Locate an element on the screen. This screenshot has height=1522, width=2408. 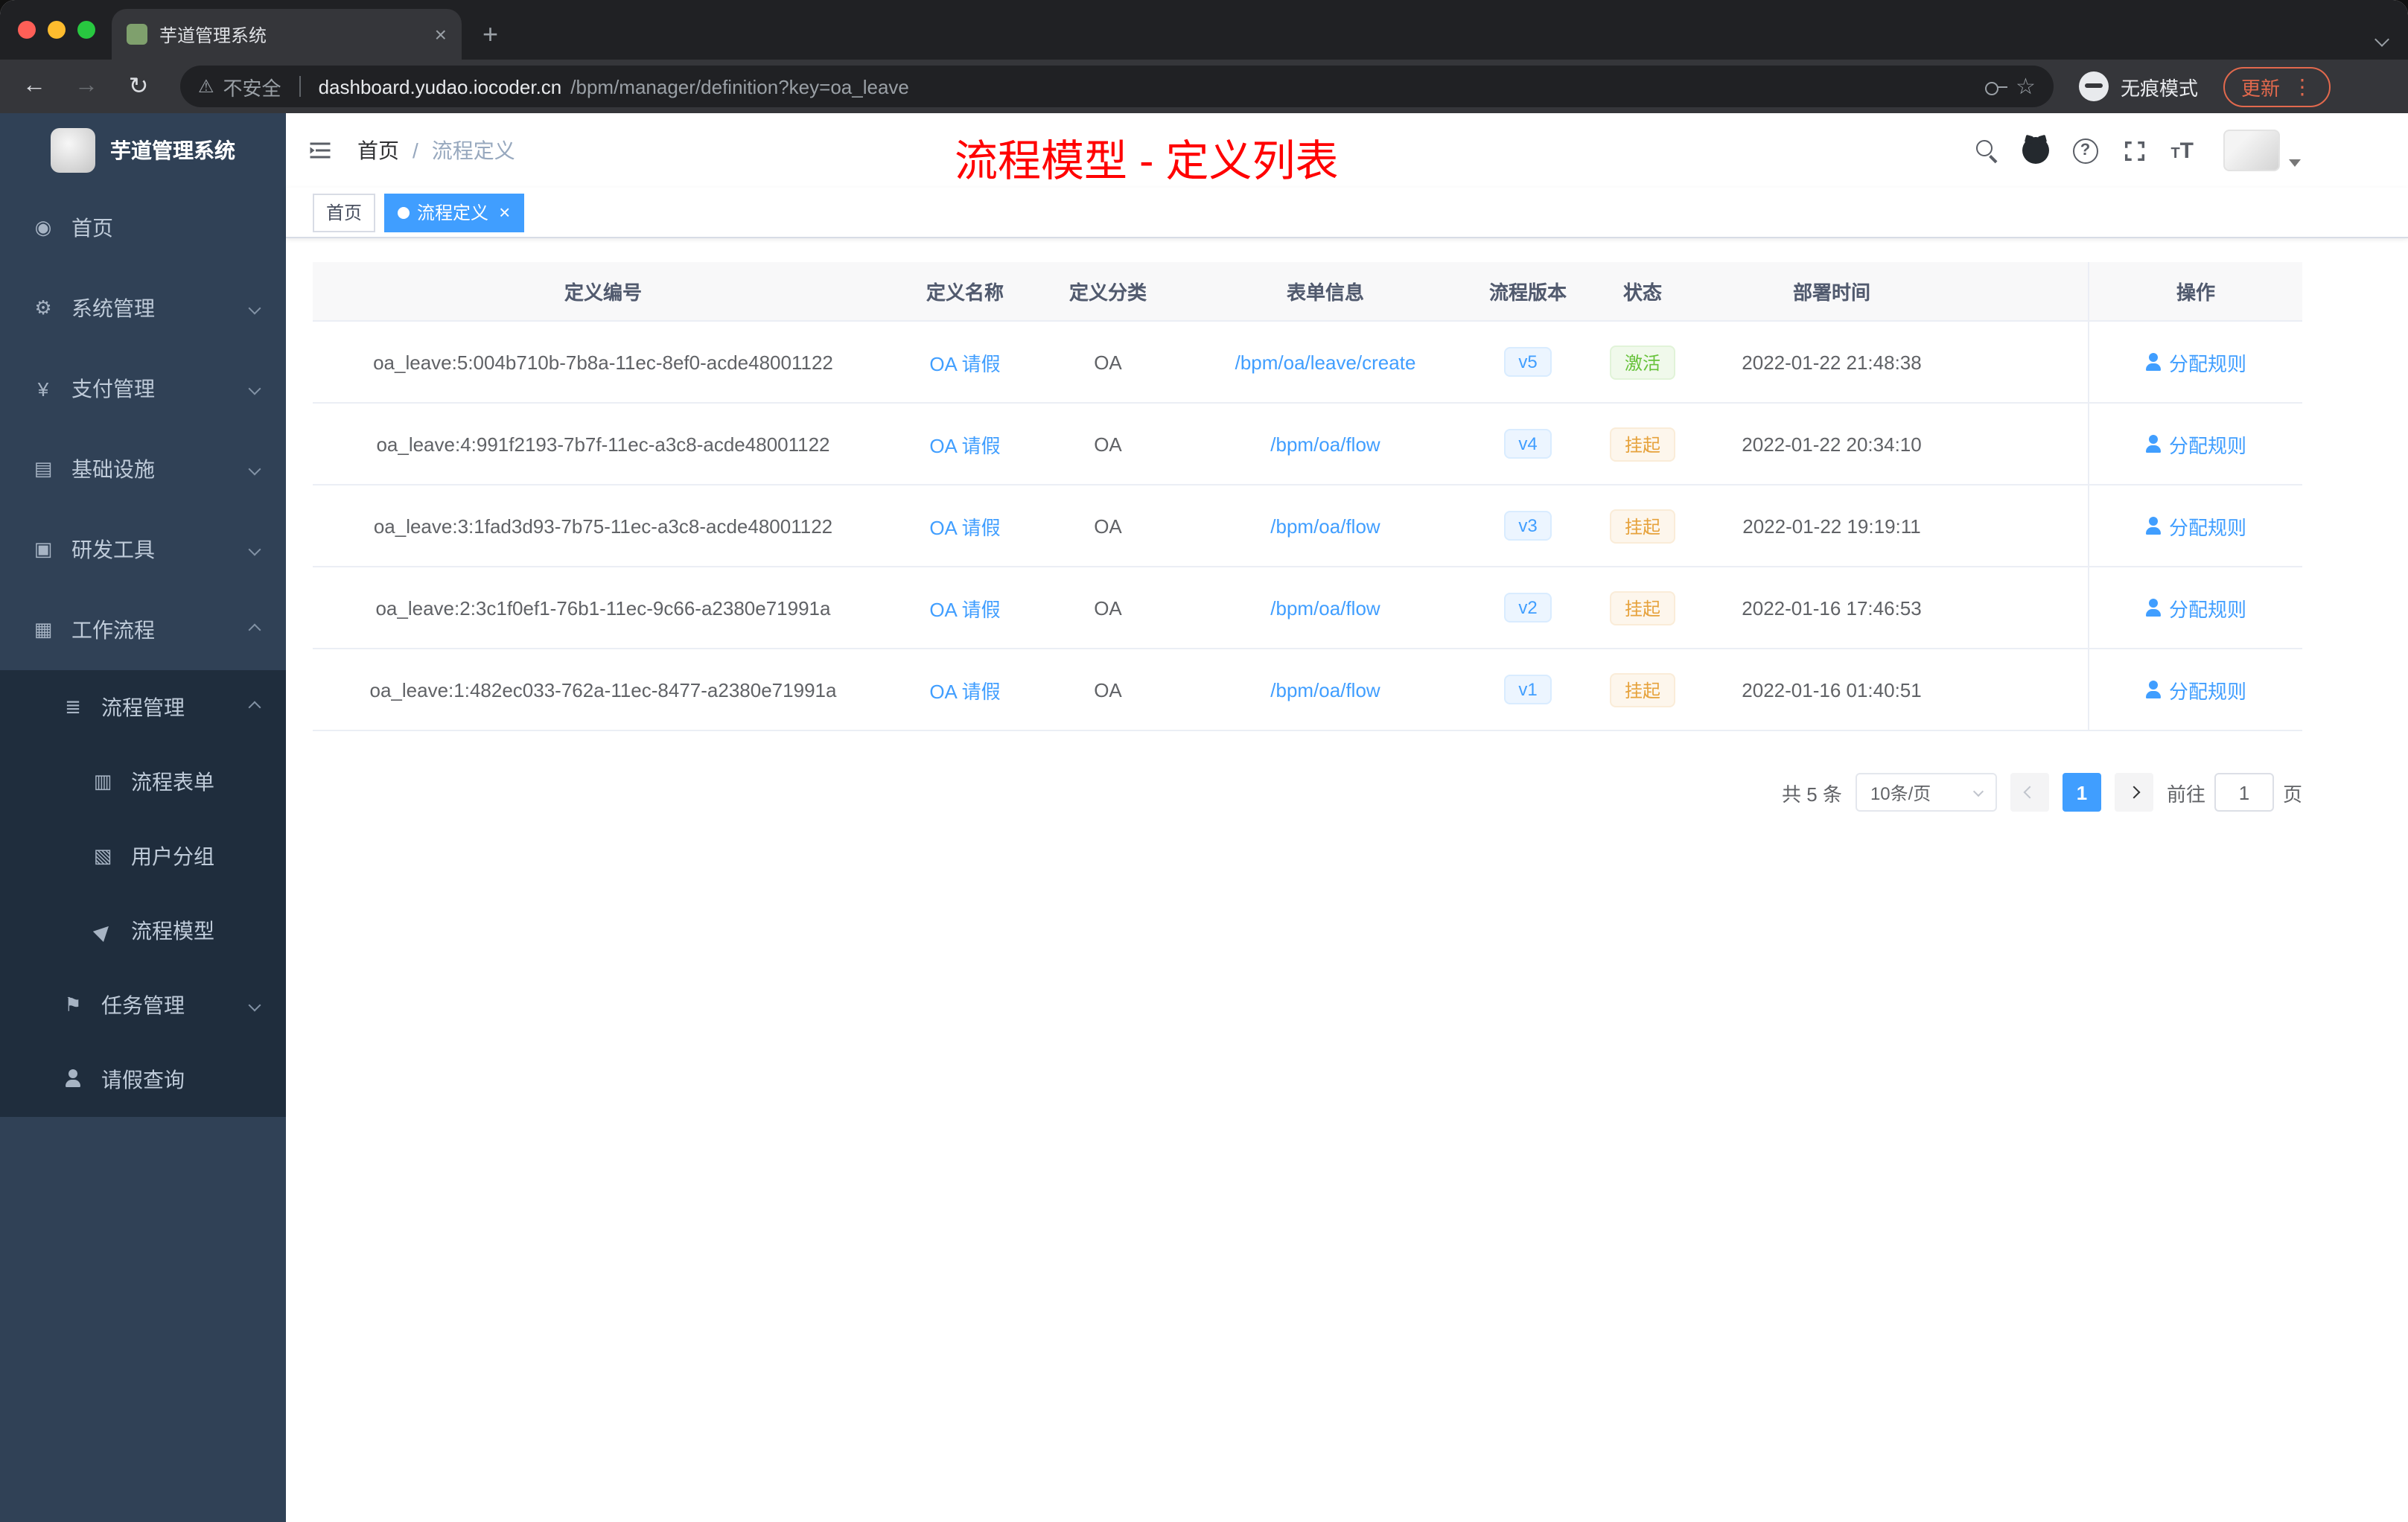
sidebar-item-process-model: ▶ 流程模型 is located at coordinates (143, 931).